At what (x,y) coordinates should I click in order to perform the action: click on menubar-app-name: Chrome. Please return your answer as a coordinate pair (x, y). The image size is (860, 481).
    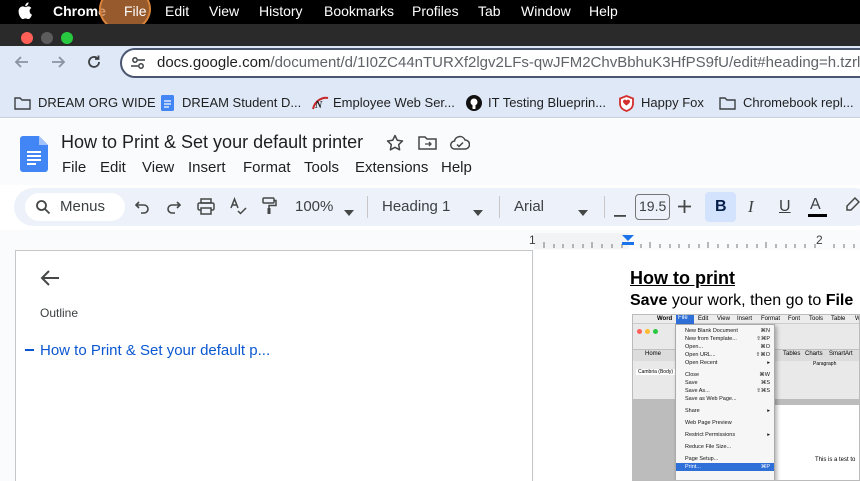
    Looking at the image, I should click on (79, 11).